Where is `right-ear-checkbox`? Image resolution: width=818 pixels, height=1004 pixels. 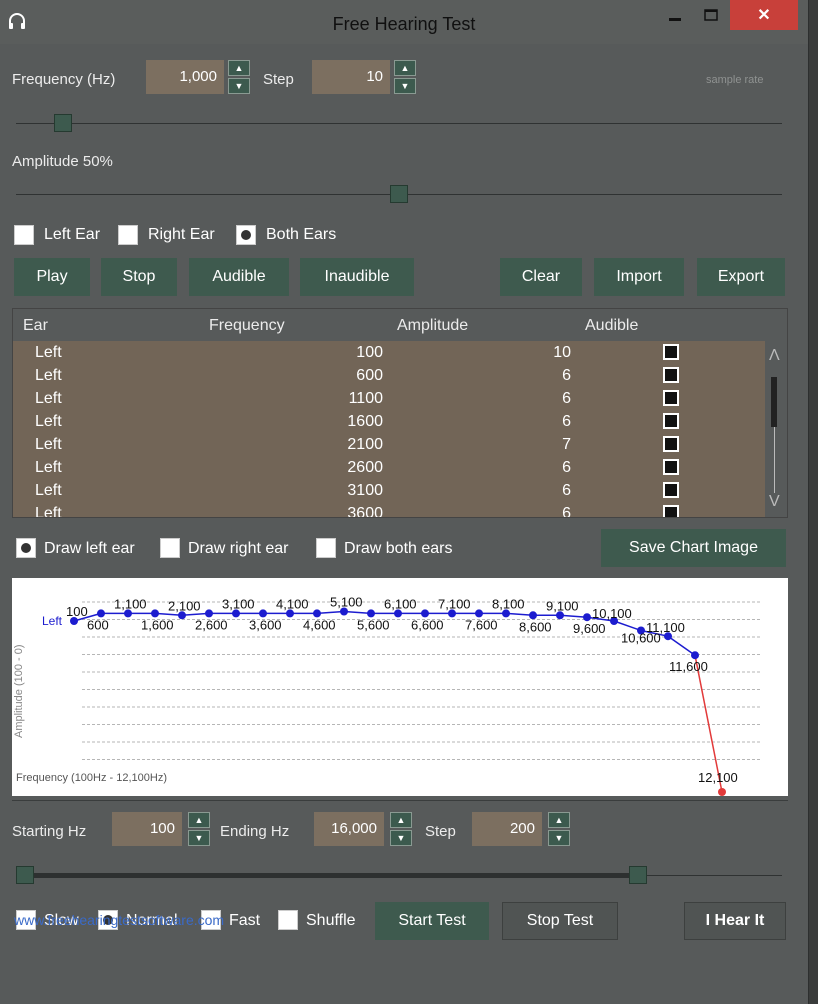
right-ear-checkbox is located at coordinates (128, 235).